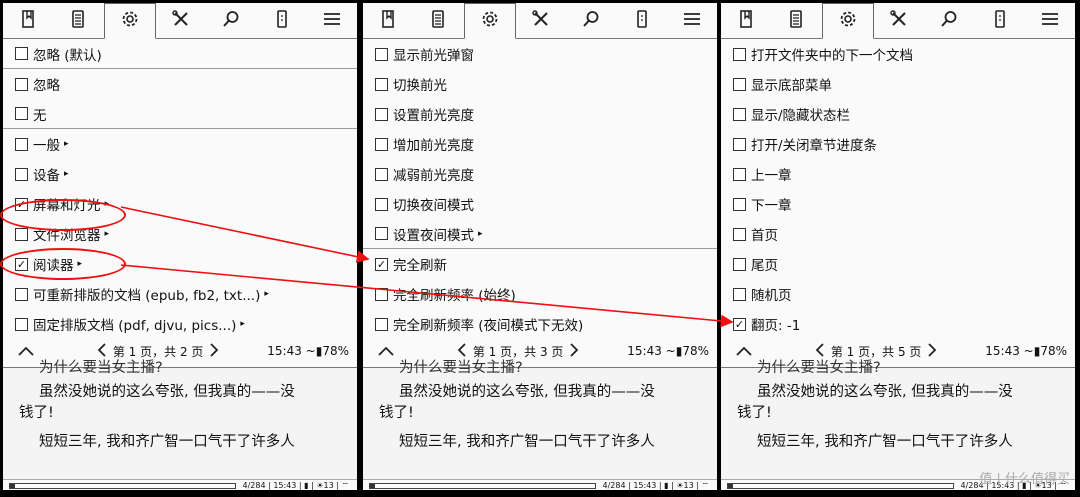 The width and height of the screenshot is (1080, 497). I want to click on menu-item: ✓ 屏幕和灯光 ▸, so click(180, 204).